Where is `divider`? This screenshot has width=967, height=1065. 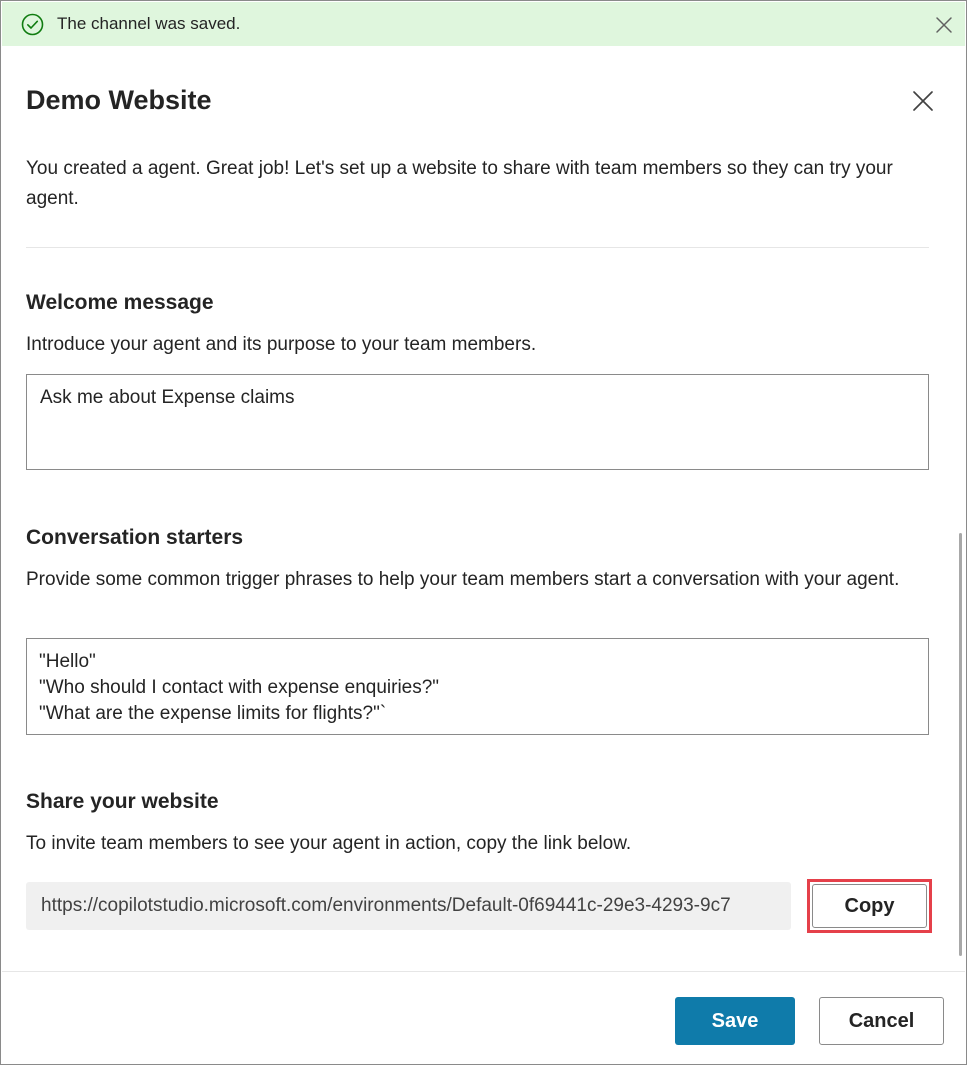
divider is located at coordinates (477, 247).